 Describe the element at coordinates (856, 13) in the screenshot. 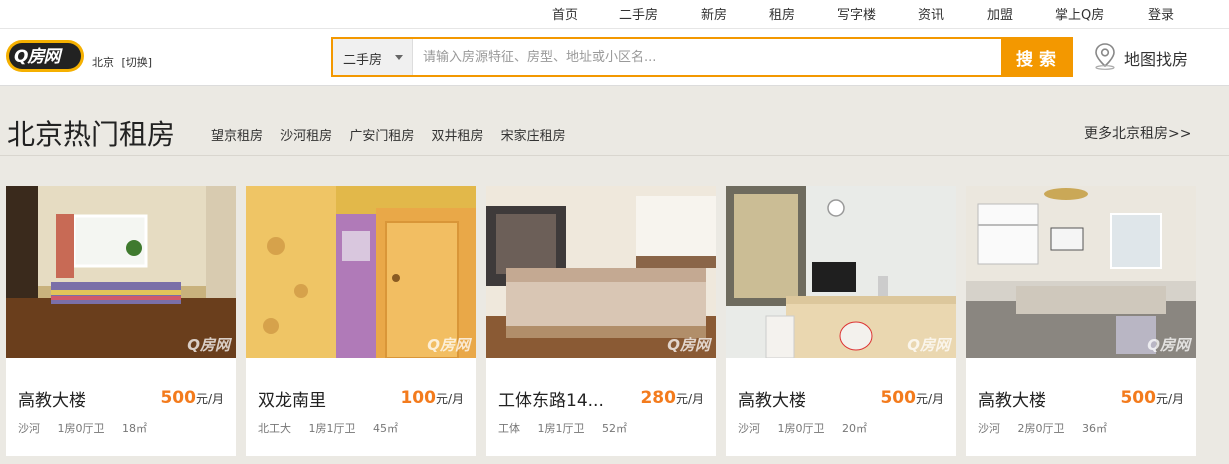

I see `nav-office: 写字楼` at that location.